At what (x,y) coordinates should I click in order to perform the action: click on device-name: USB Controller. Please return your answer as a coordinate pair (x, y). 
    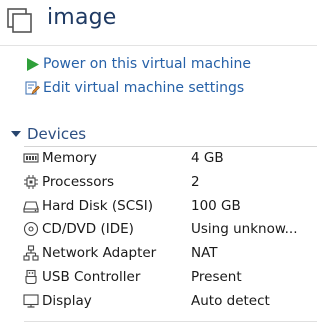
    Looking at the image, I should click on (91, 277).